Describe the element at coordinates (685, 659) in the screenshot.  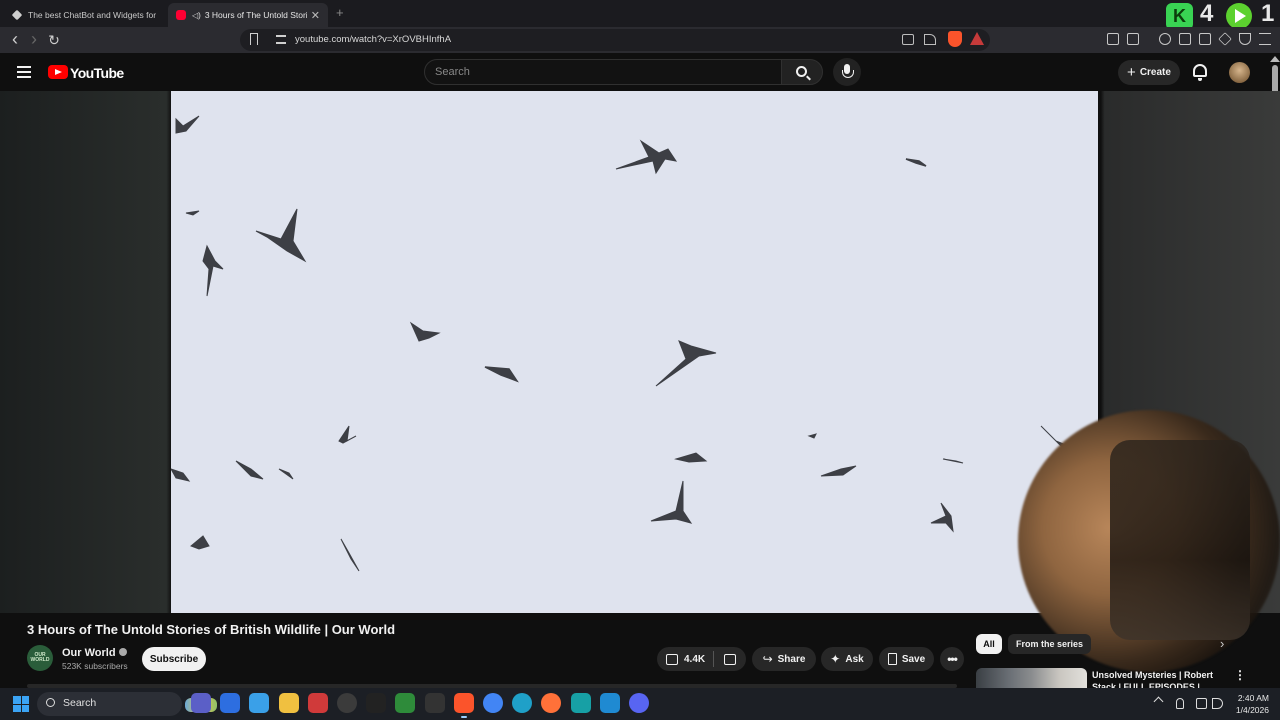
I see `like-button: 4.4K` at that location.